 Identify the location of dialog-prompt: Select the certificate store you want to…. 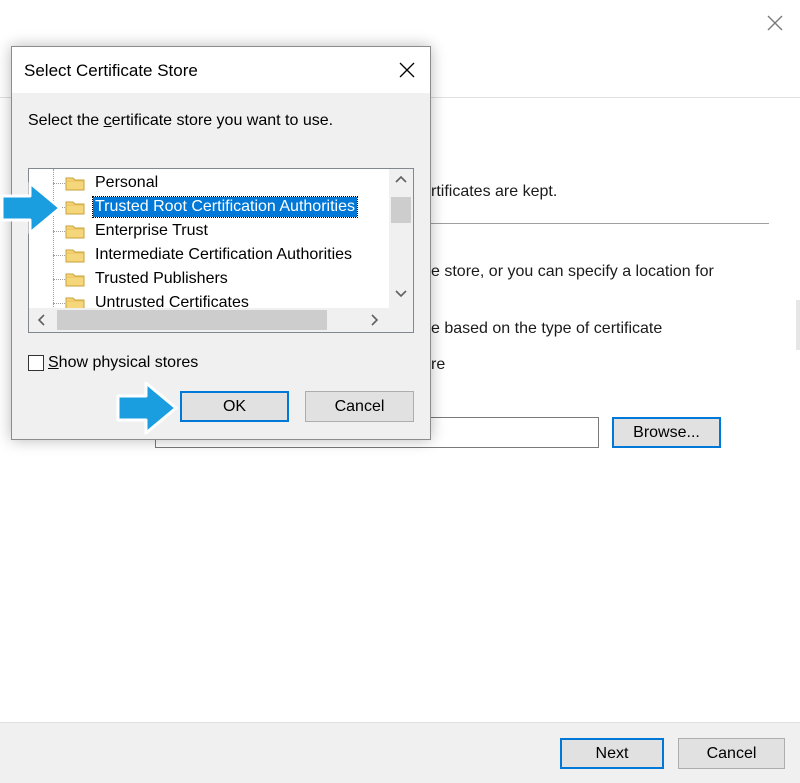
(180, 121).